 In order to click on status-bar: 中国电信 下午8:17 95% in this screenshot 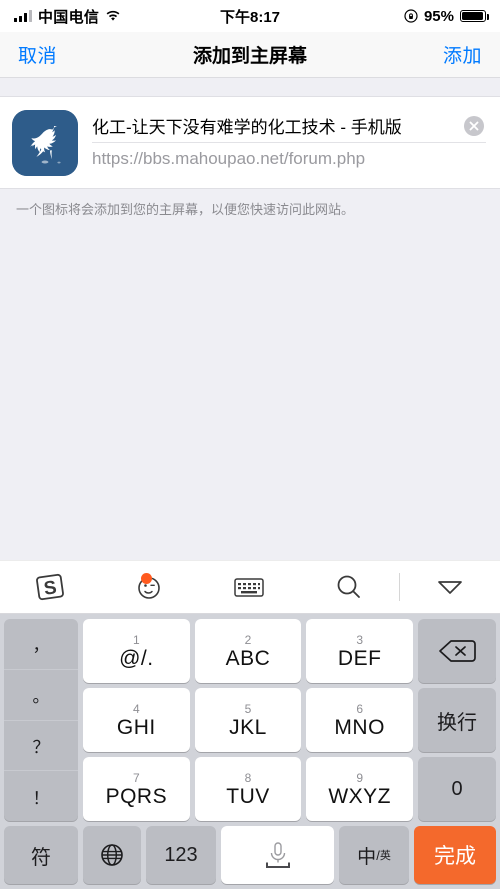, I will do `click(250, 16)`.